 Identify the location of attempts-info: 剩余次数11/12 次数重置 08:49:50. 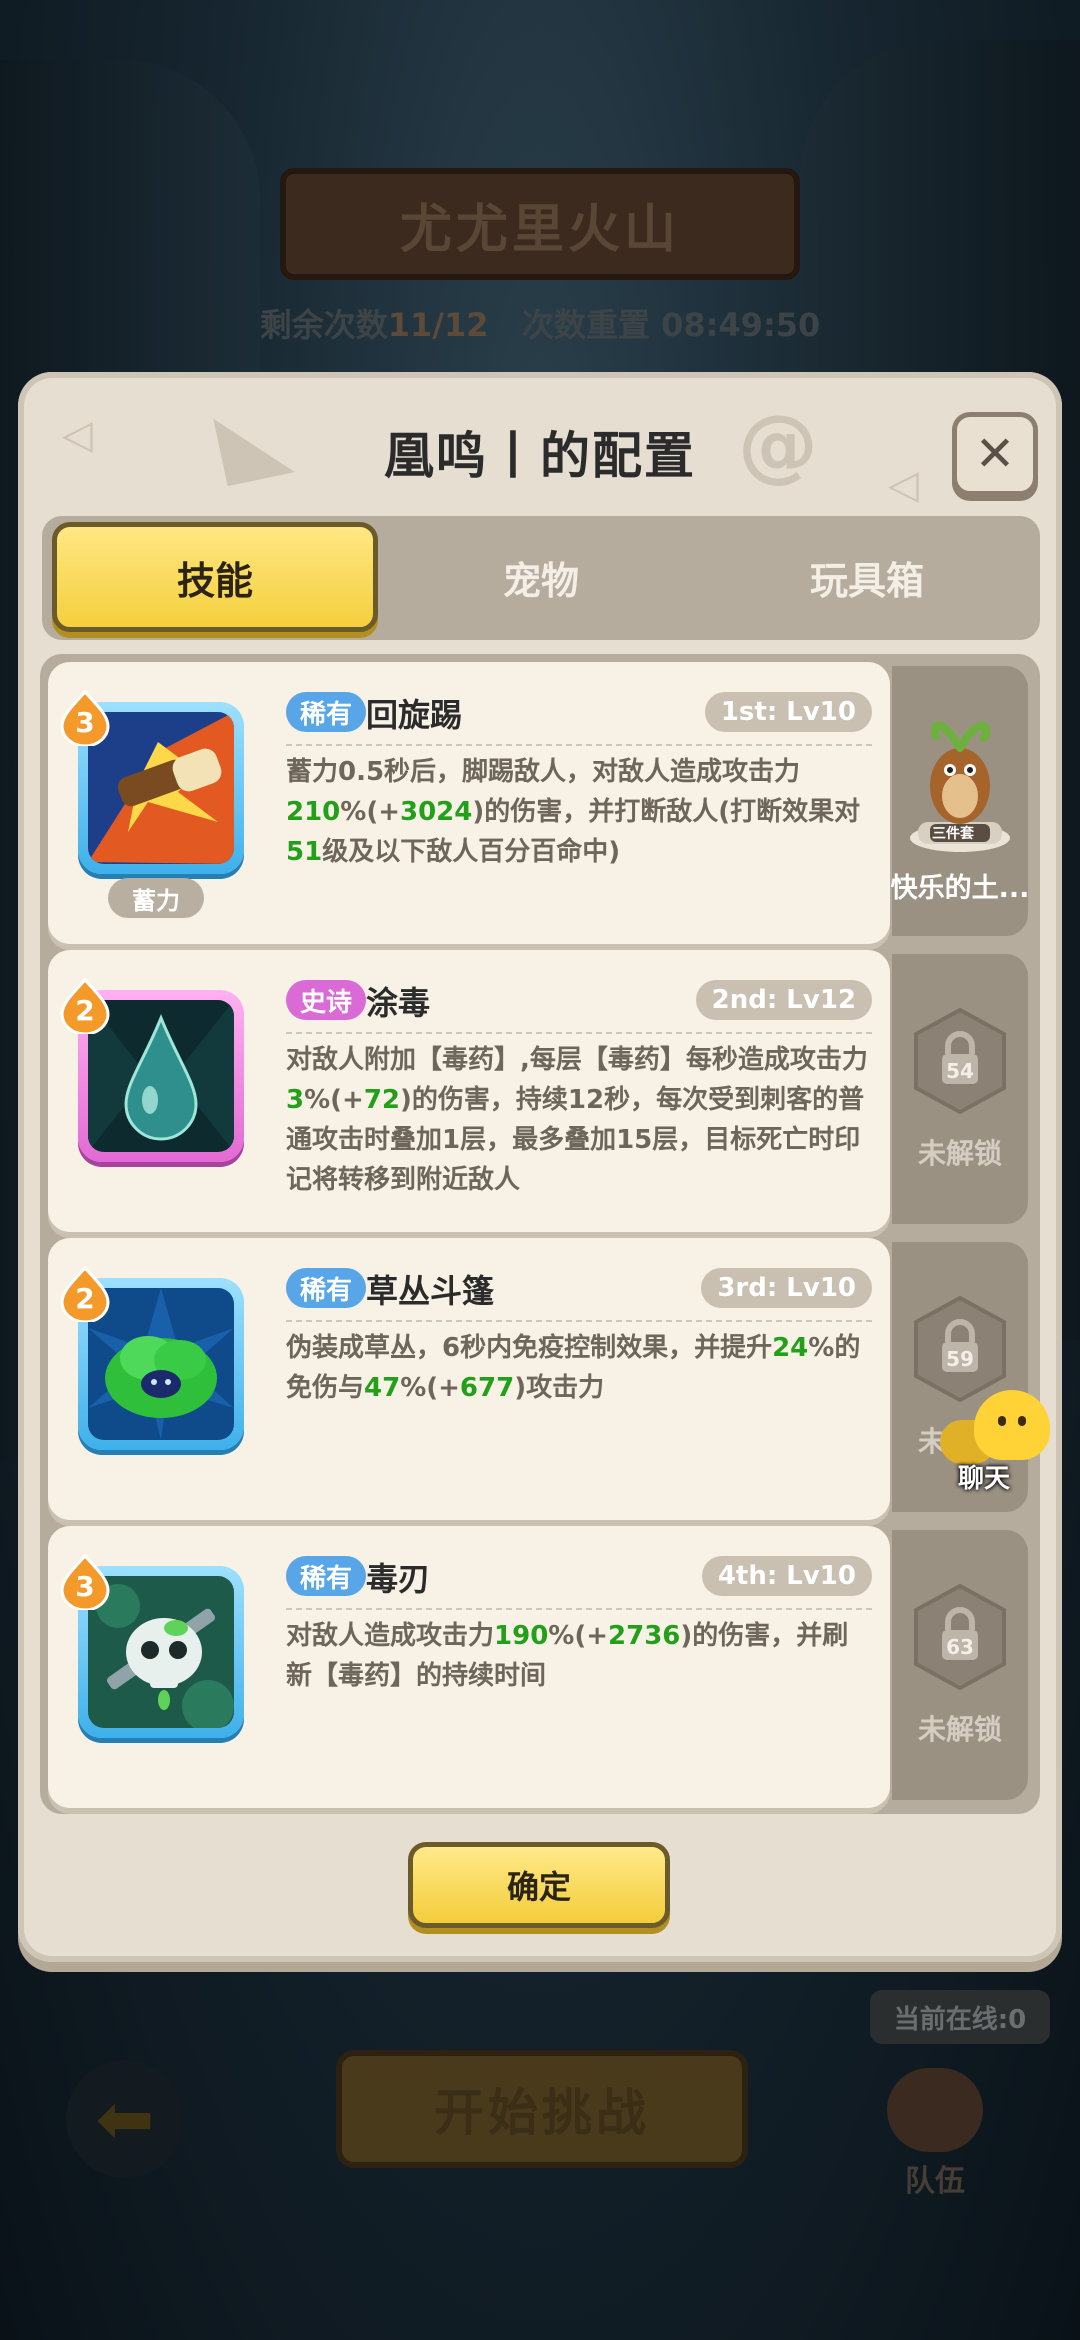
(540, 323).